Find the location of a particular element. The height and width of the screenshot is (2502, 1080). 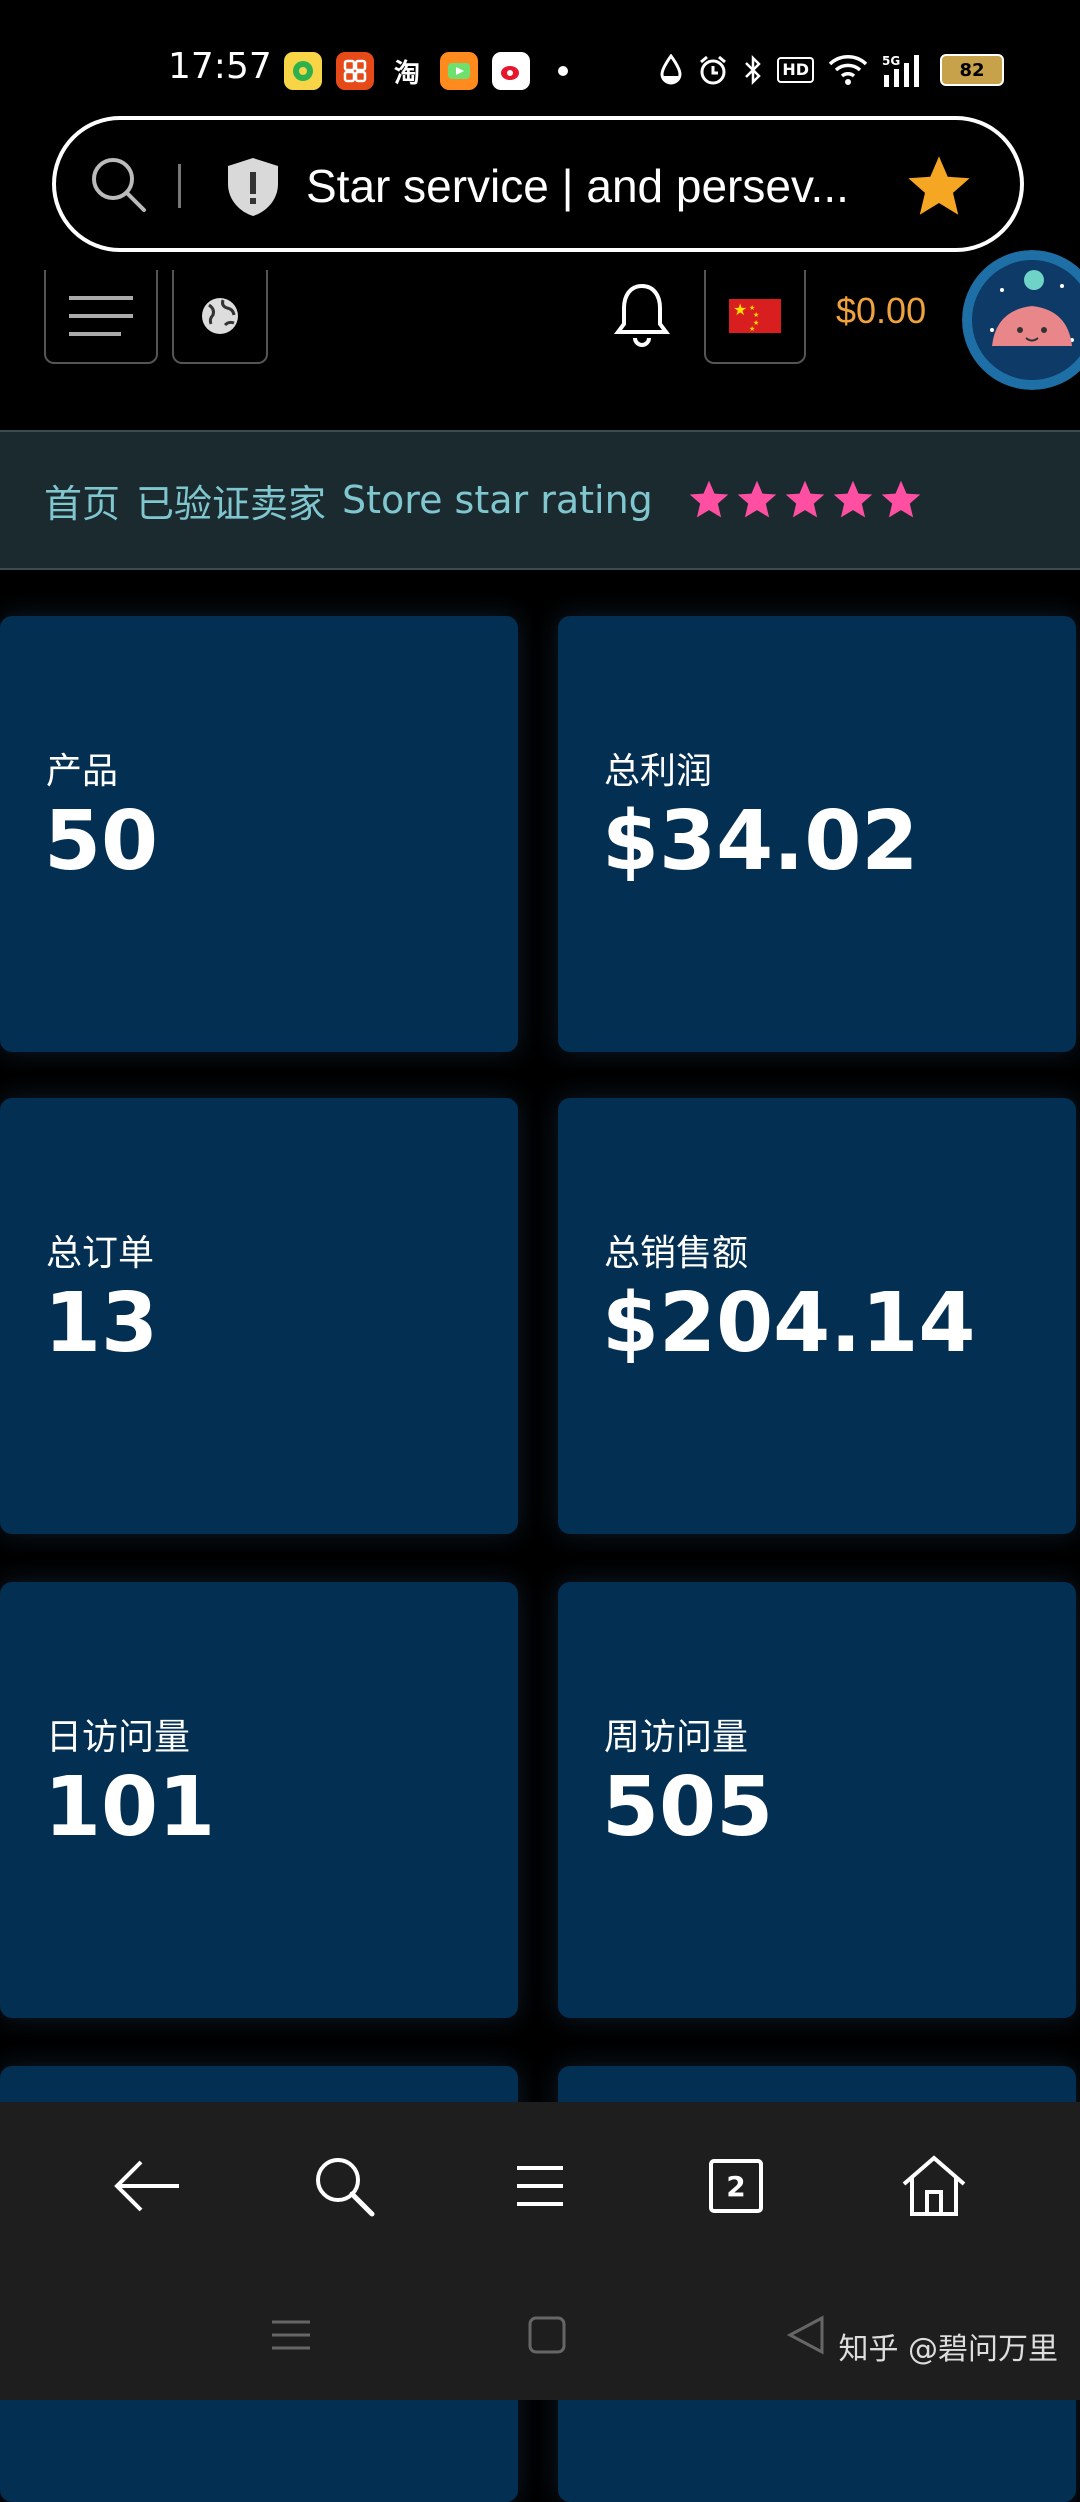

video-app-icon is located at coordinates (459, 71).